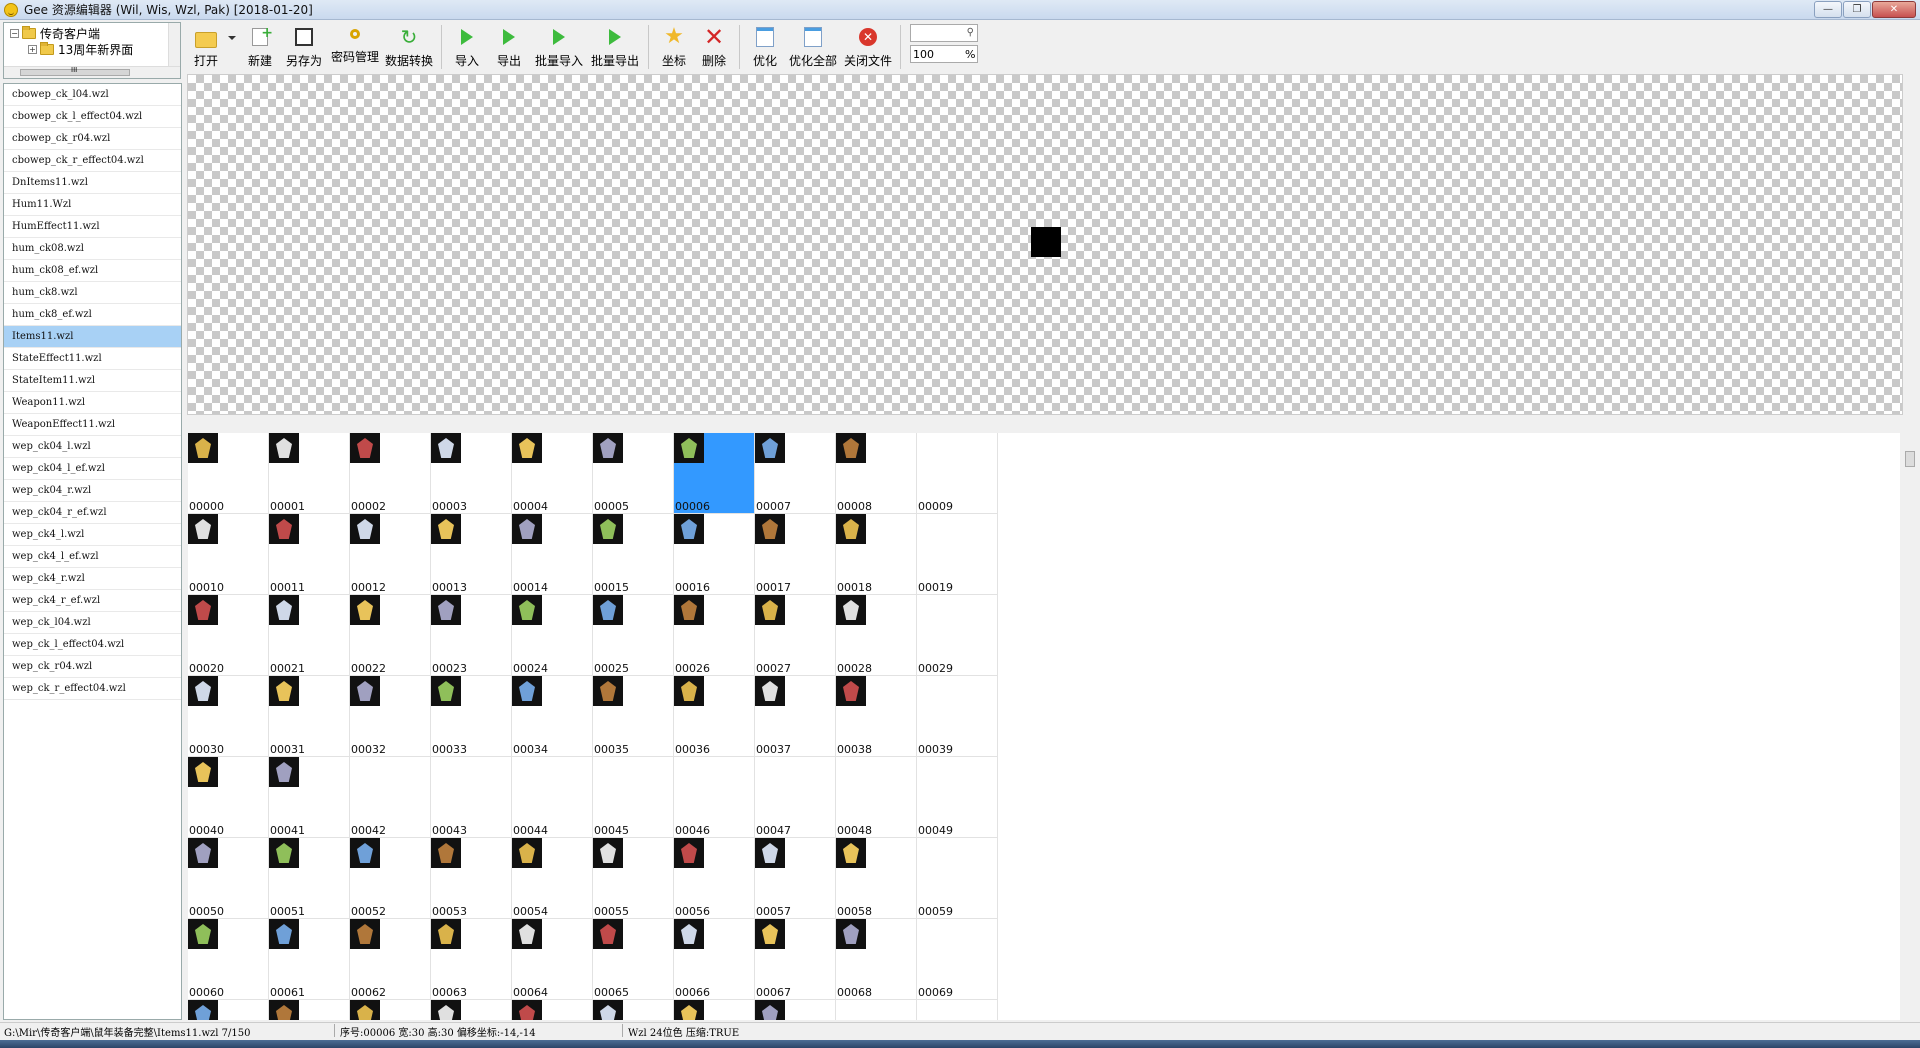 The height and width of the screenshot is (1048, 1920). Describe the element at coordinates (92, 227) in the screenshot. I see `file-list-item: HumEffect11.wzl` at that location.